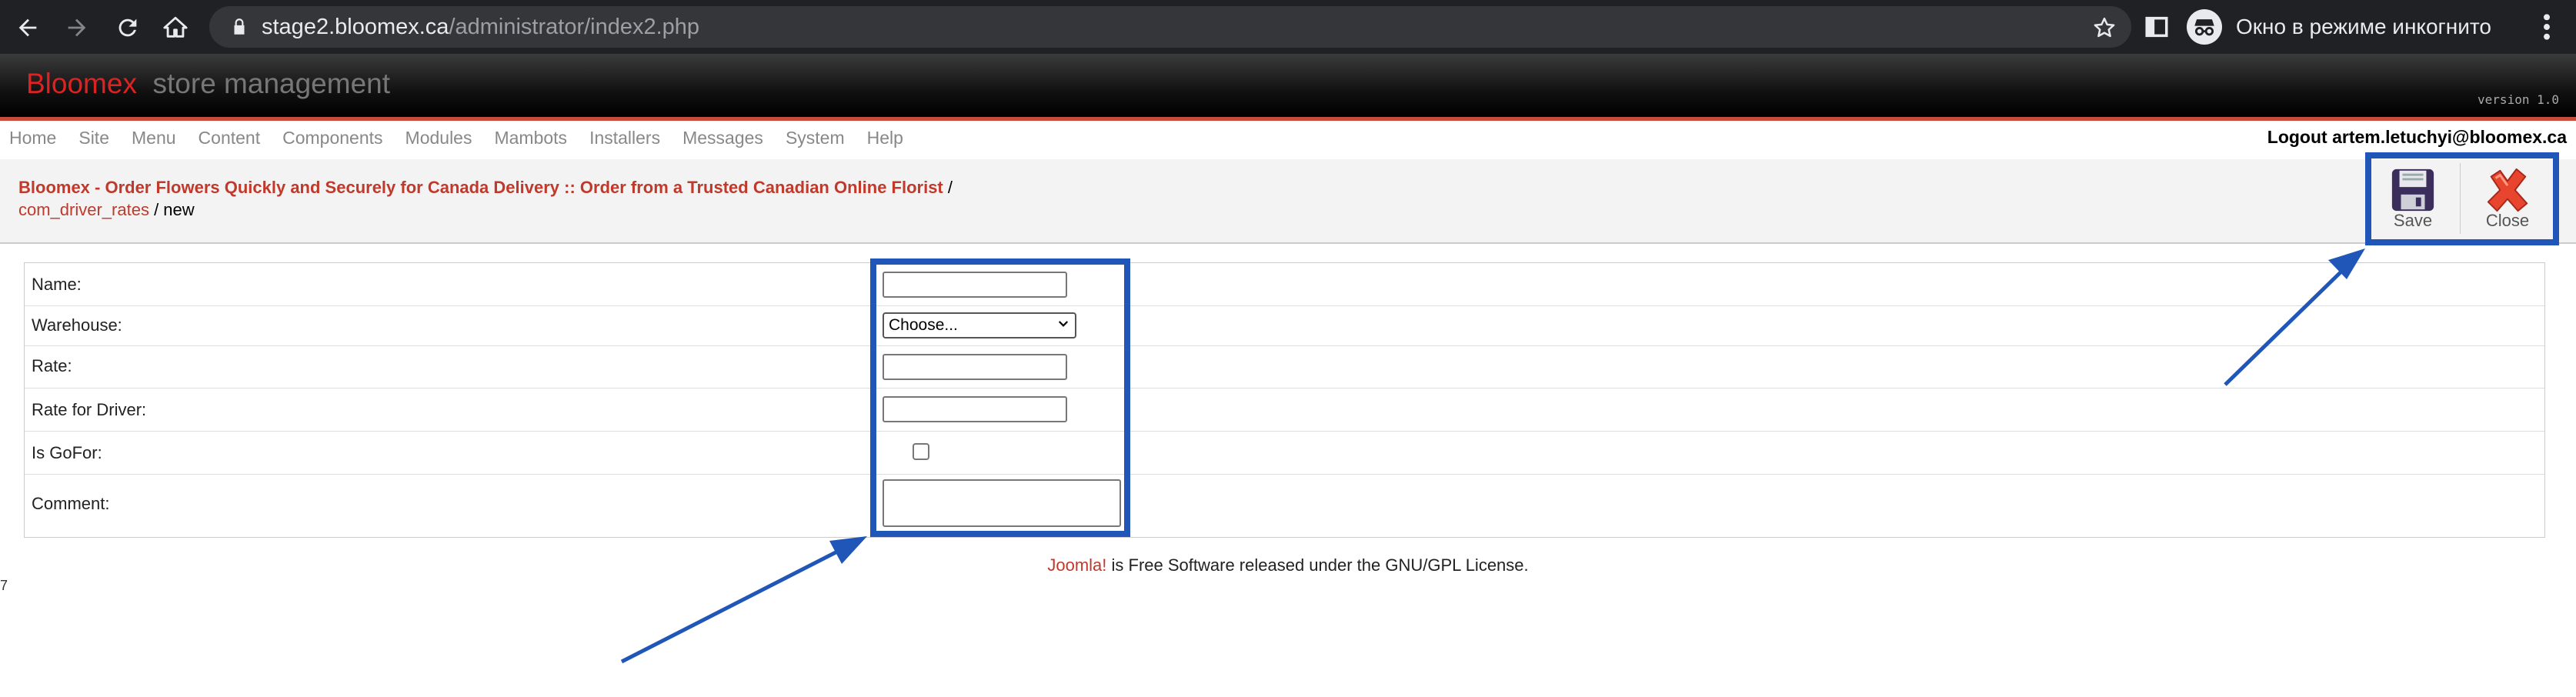 Image resolution: width=2576 pixels, height=697 pixels. I want to click on side-panel-icon, so click(2157, 27).